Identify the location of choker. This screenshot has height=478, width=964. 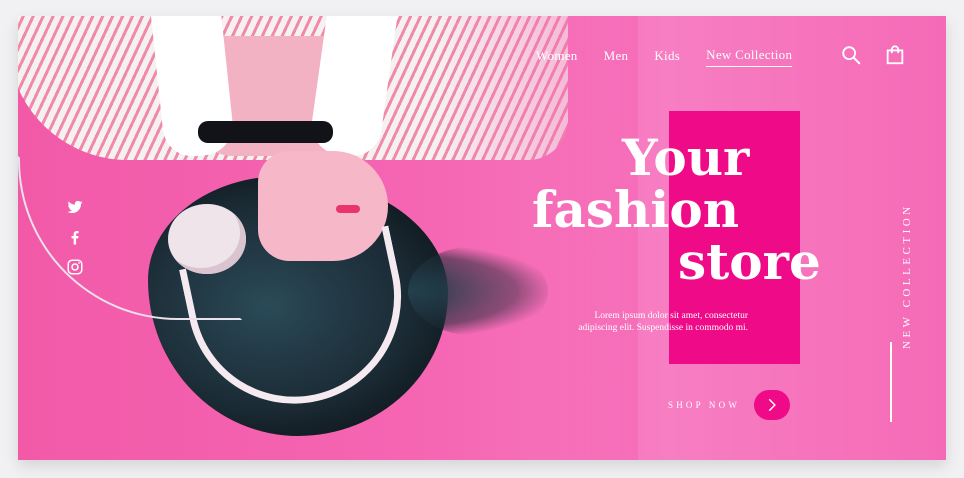
(265, 132).